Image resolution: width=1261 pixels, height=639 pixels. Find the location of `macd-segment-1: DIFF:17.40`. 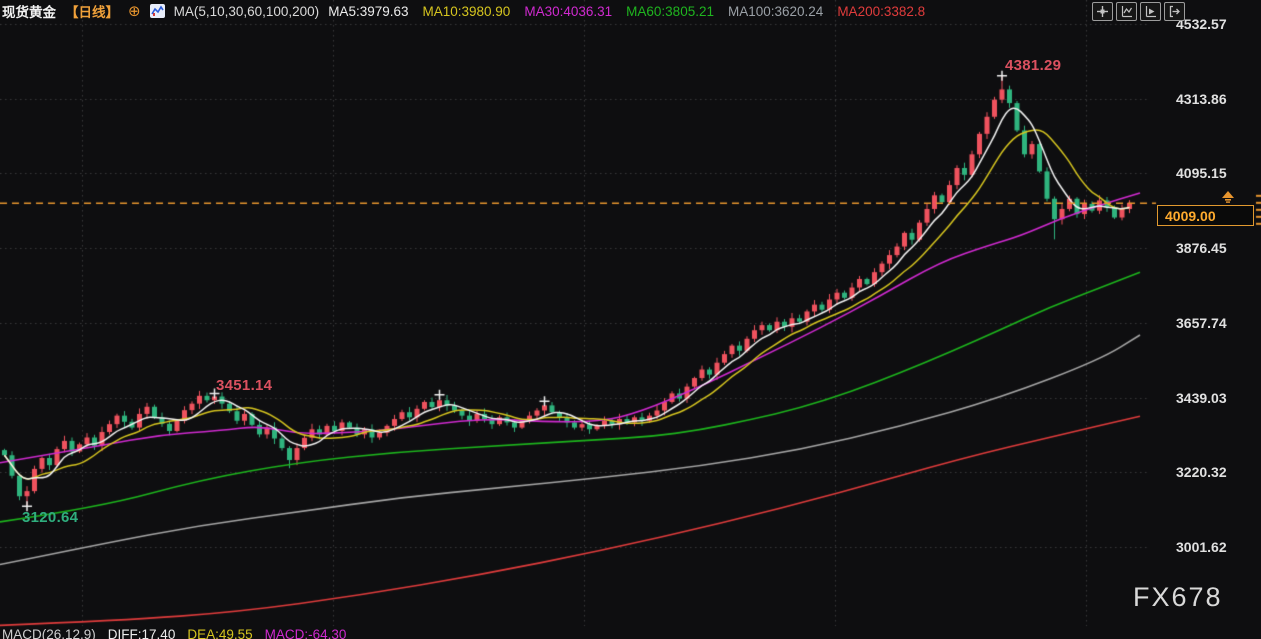

macd-segment-1: DIFF:17.40 is located at coordinates (141, 633).